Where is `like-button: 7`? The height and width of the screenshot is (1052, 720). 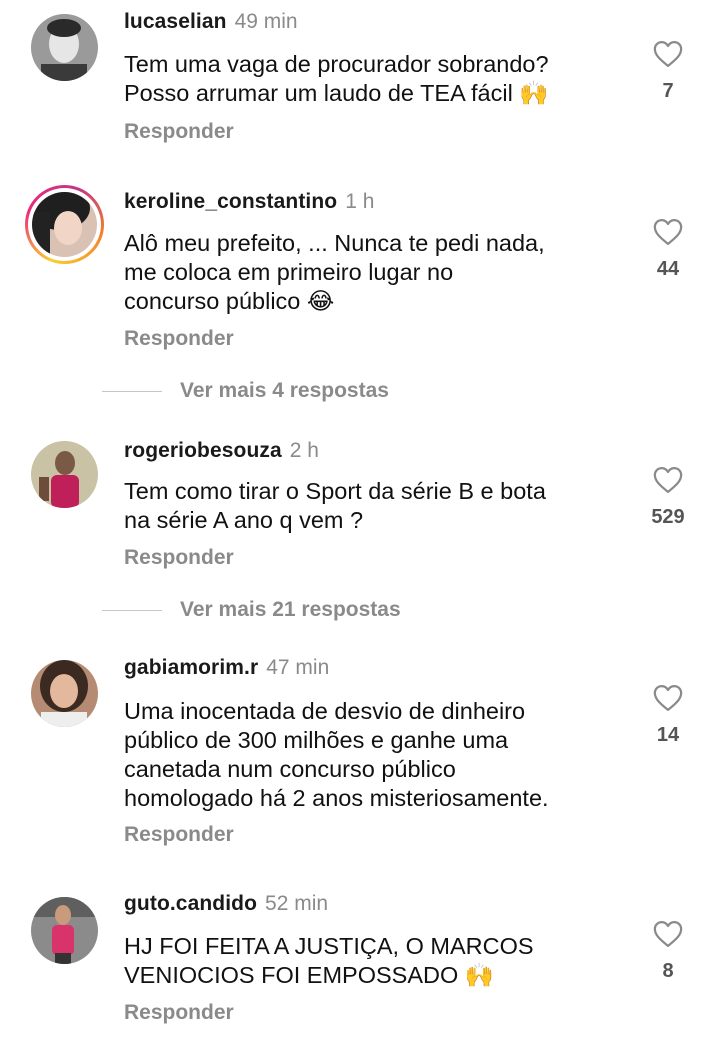 like-button: 7 is located at coordinates (668, 71).